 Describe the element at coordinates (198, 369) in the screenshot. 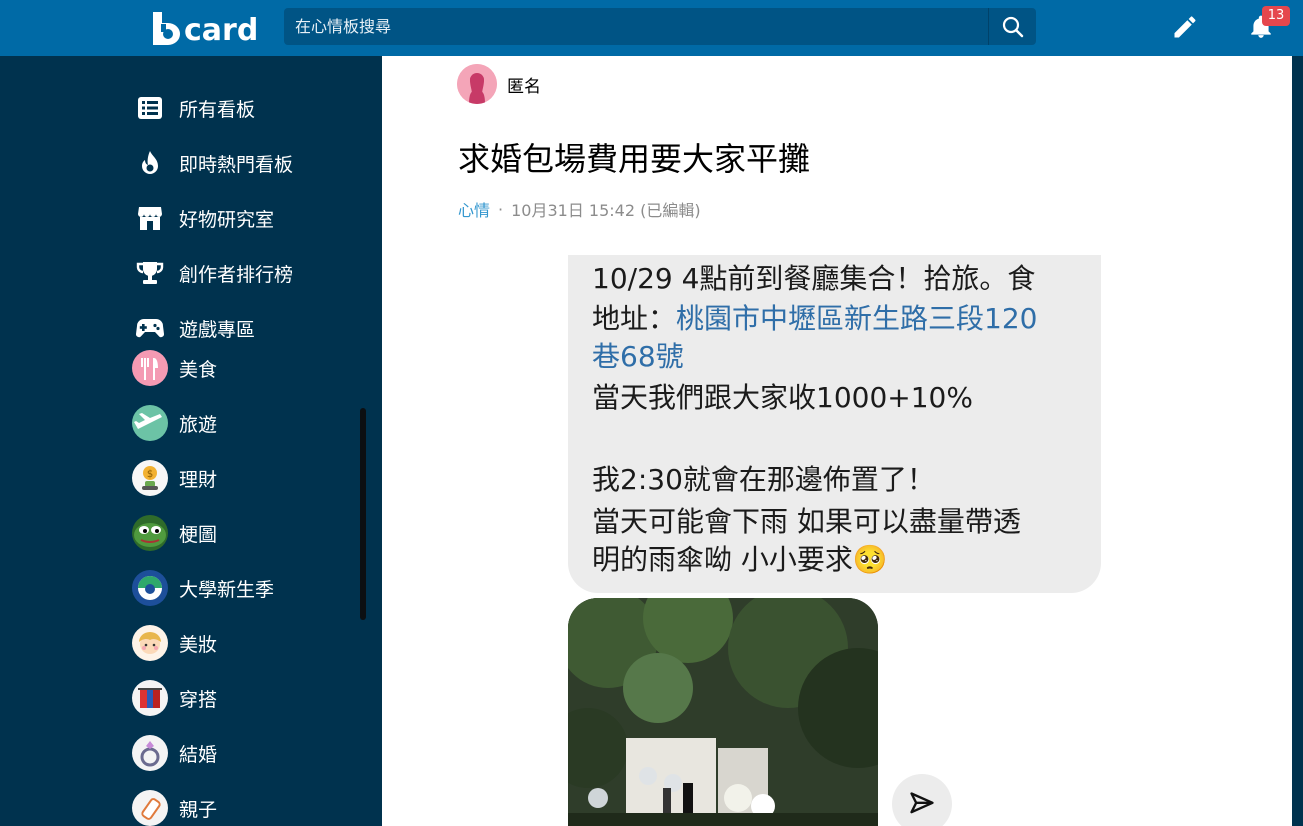

I see `sidebar-item-label: 美食` at that location.